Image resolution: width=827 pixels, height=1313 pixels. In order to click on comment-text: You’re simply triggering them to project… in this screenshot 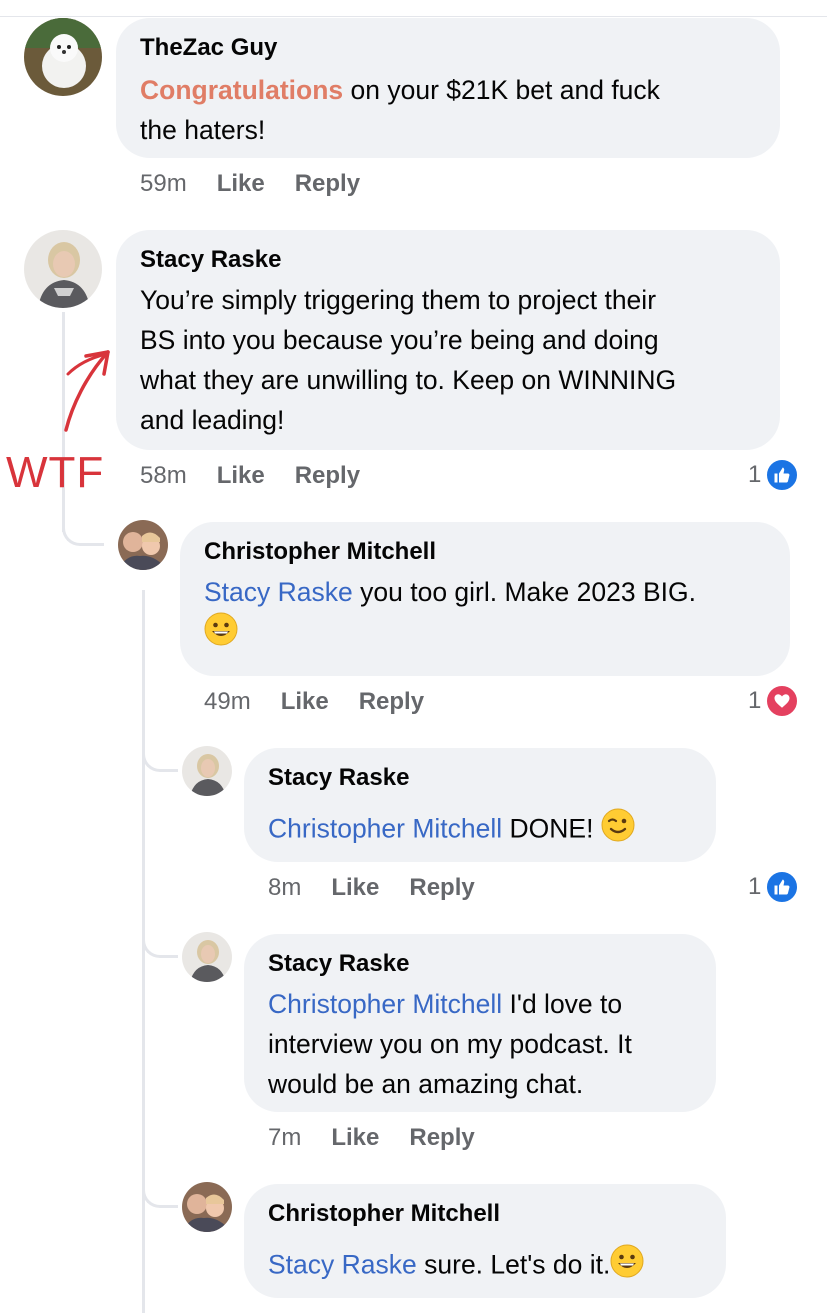, I will do `click(408, 360)`.